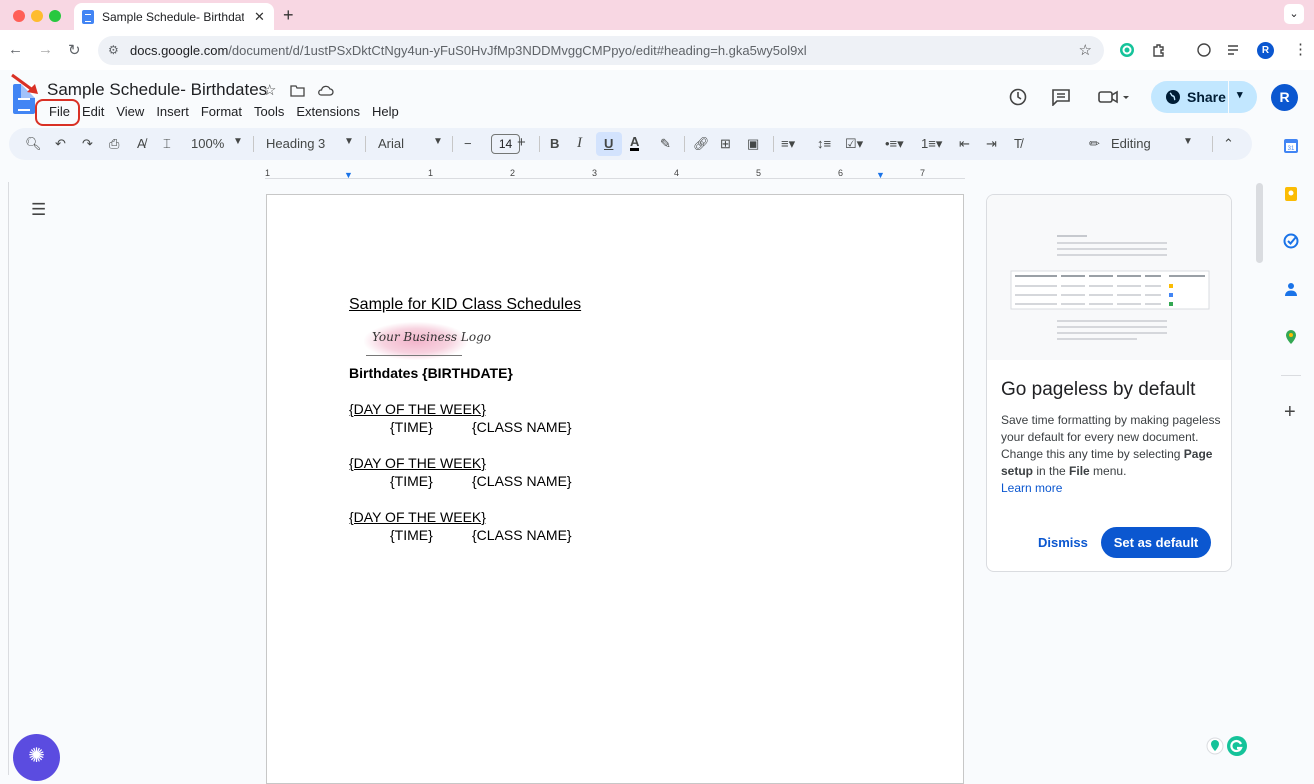 This screenshot has width=1314, height=784. What do you see at coordinates (1291, 194) in the screenshot?
I see `keep-icon` at bounding box center [1291, 194].